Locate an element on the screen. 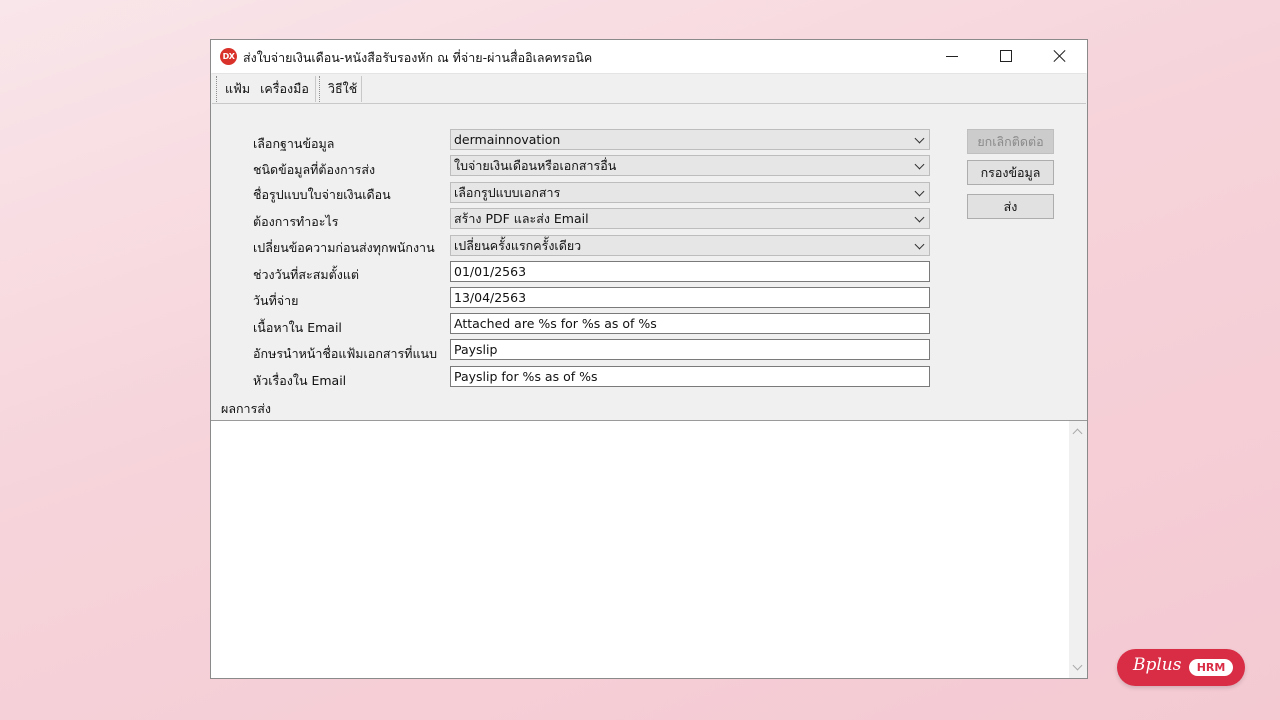  action-value: สร้าง PDF และส่ง Email is located at coordinates (521, 218).